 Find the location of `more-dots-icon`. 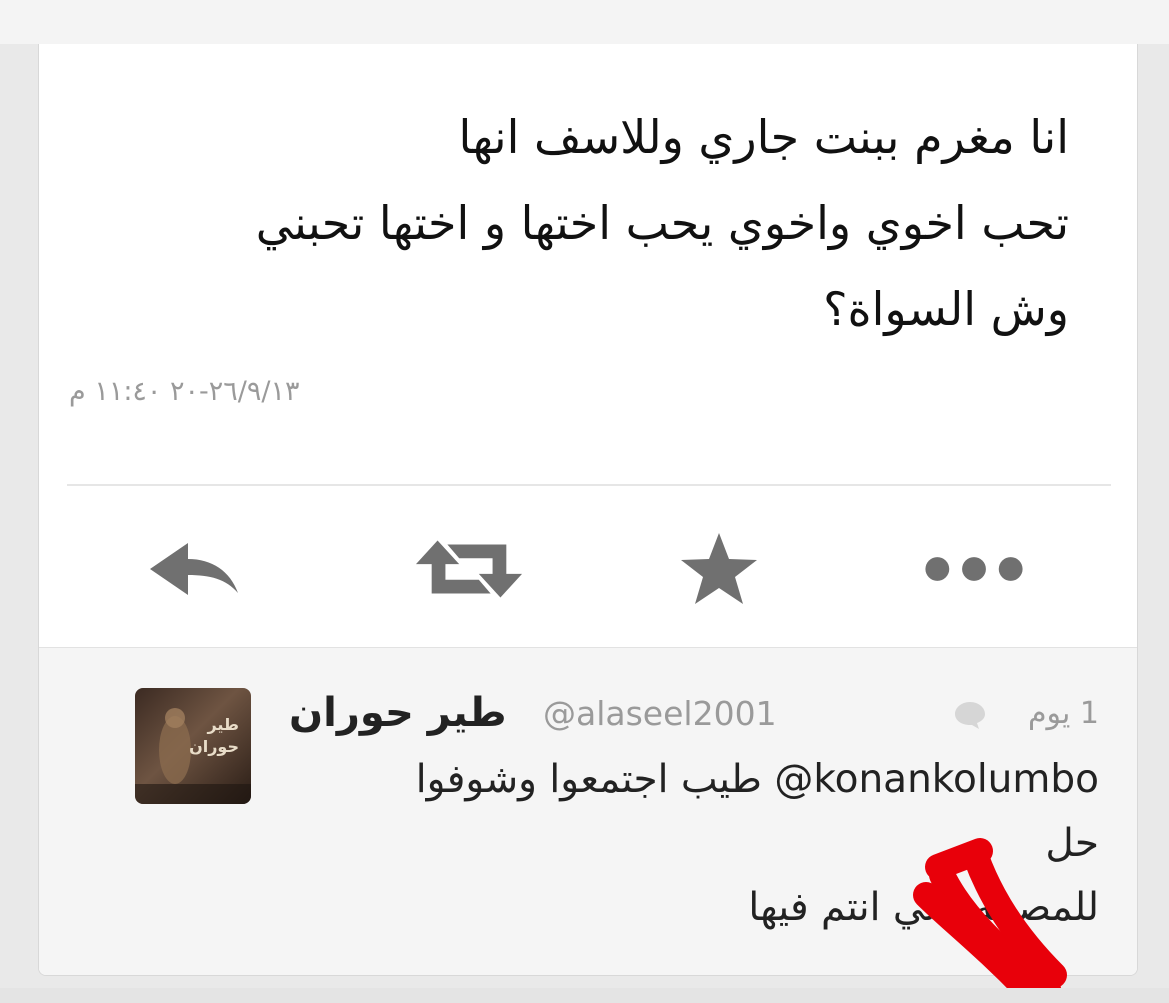

more-dots-icon is located at coordinates (974, 569).